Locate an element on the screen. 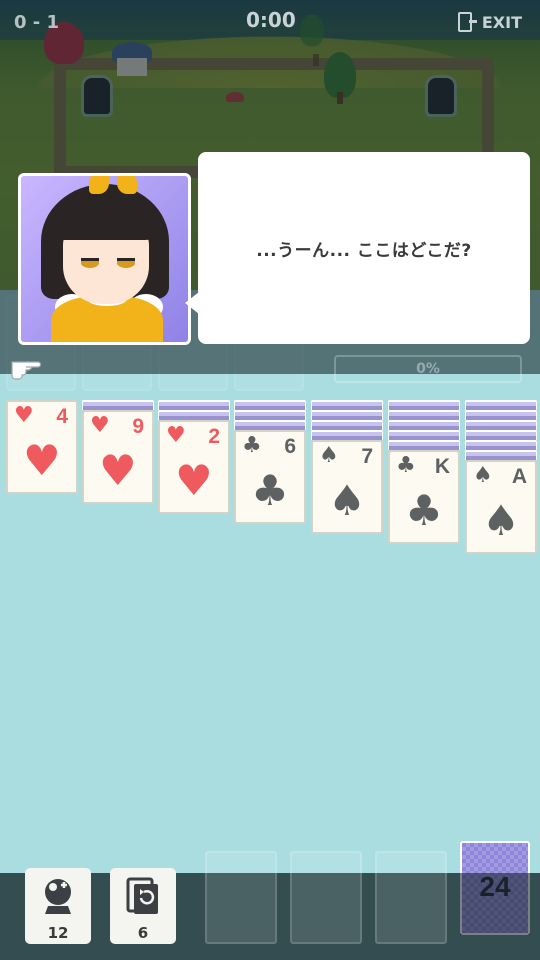  playing-card: ♠ A ♠ is located at coordinates (501, 507).